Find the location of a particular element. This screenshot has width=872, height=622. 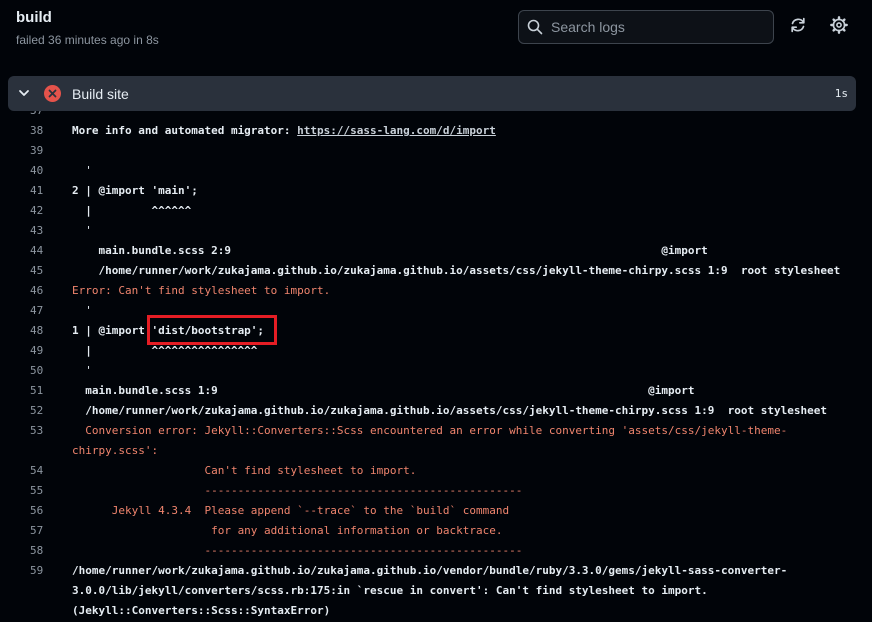

line-text-content: main.bundle.scss 2:9 @import is located at coordinates (390, 250).